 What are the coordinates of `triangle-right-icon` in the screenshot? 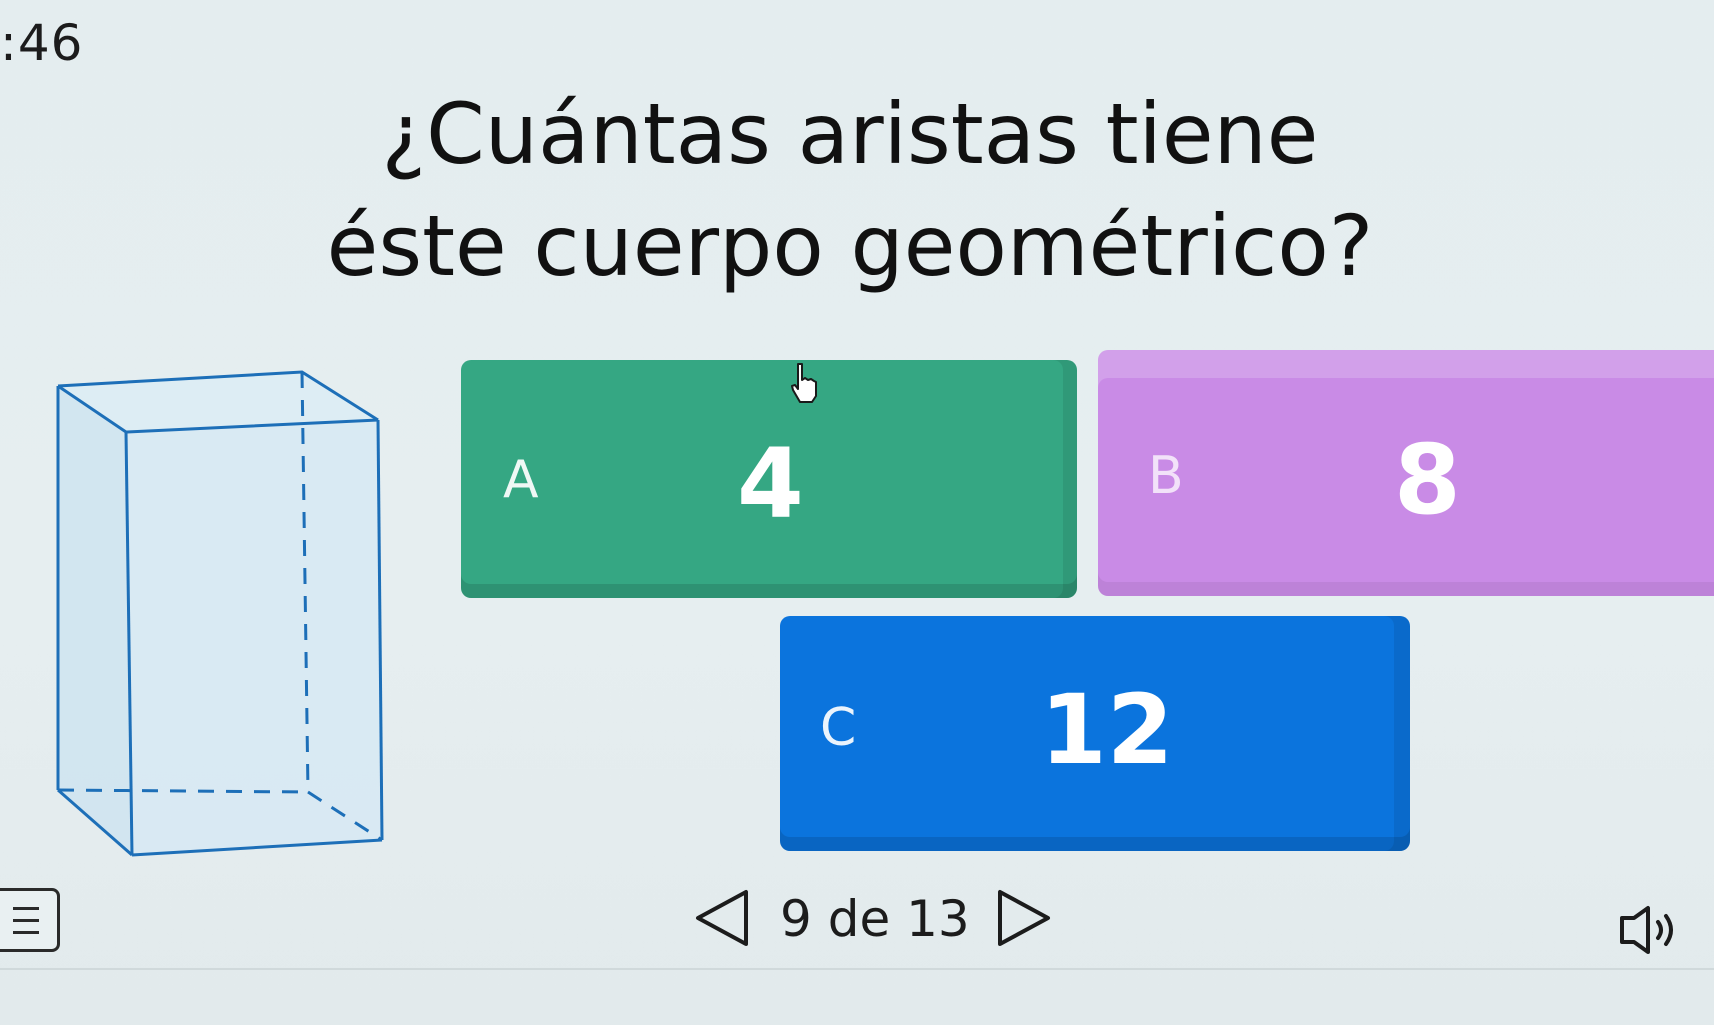 It's located at (1024, 918).